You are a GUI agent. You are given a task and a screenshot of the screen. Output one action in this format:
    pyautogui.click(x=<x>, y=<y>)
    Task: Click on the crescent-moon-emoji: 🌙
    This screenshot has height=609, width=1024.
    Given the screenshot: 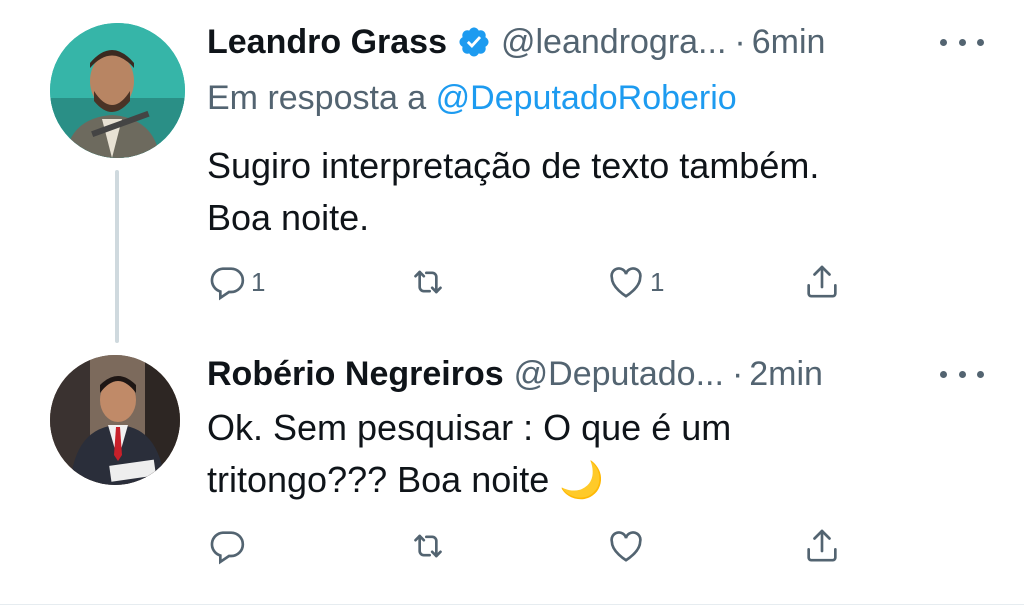 What is the action you would take?
    pyautogui.click(x=582, y=479)
    